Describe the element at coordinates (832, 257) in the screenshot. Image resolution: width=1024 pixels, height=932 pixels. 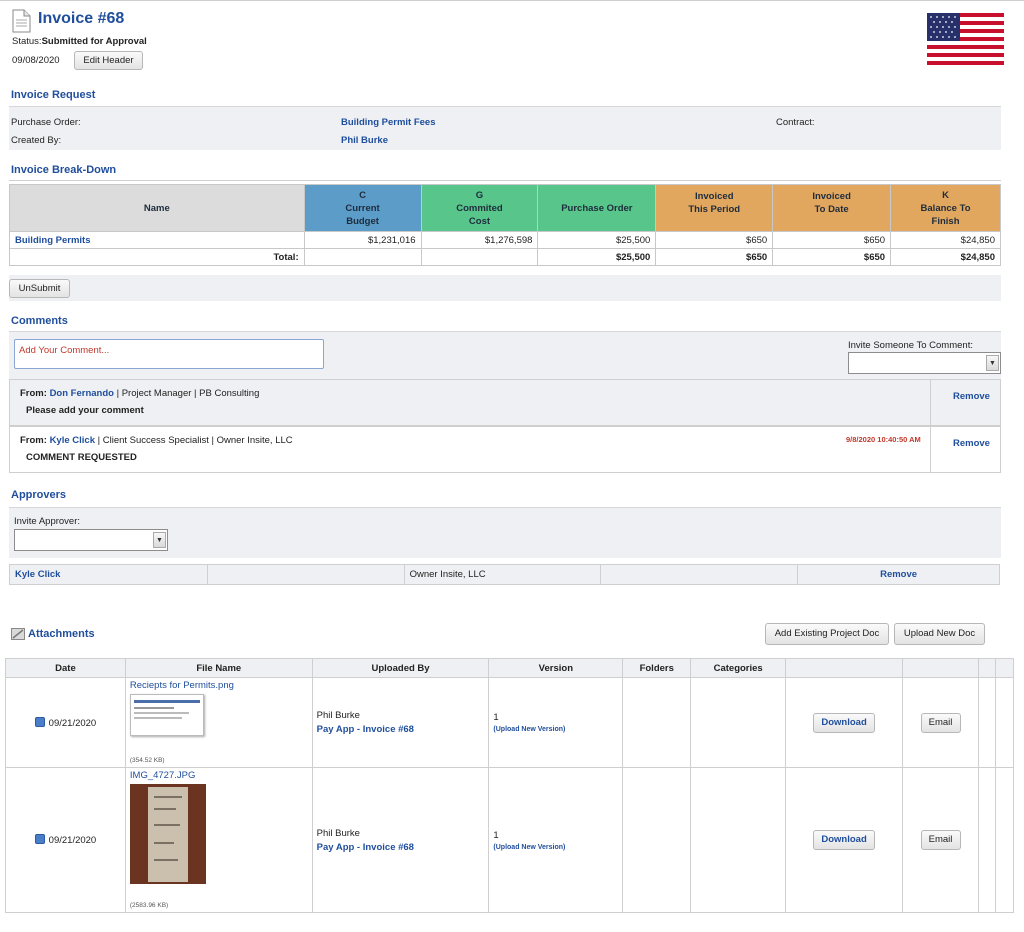
I see `total-invoiced-to-date: $650` at that location.